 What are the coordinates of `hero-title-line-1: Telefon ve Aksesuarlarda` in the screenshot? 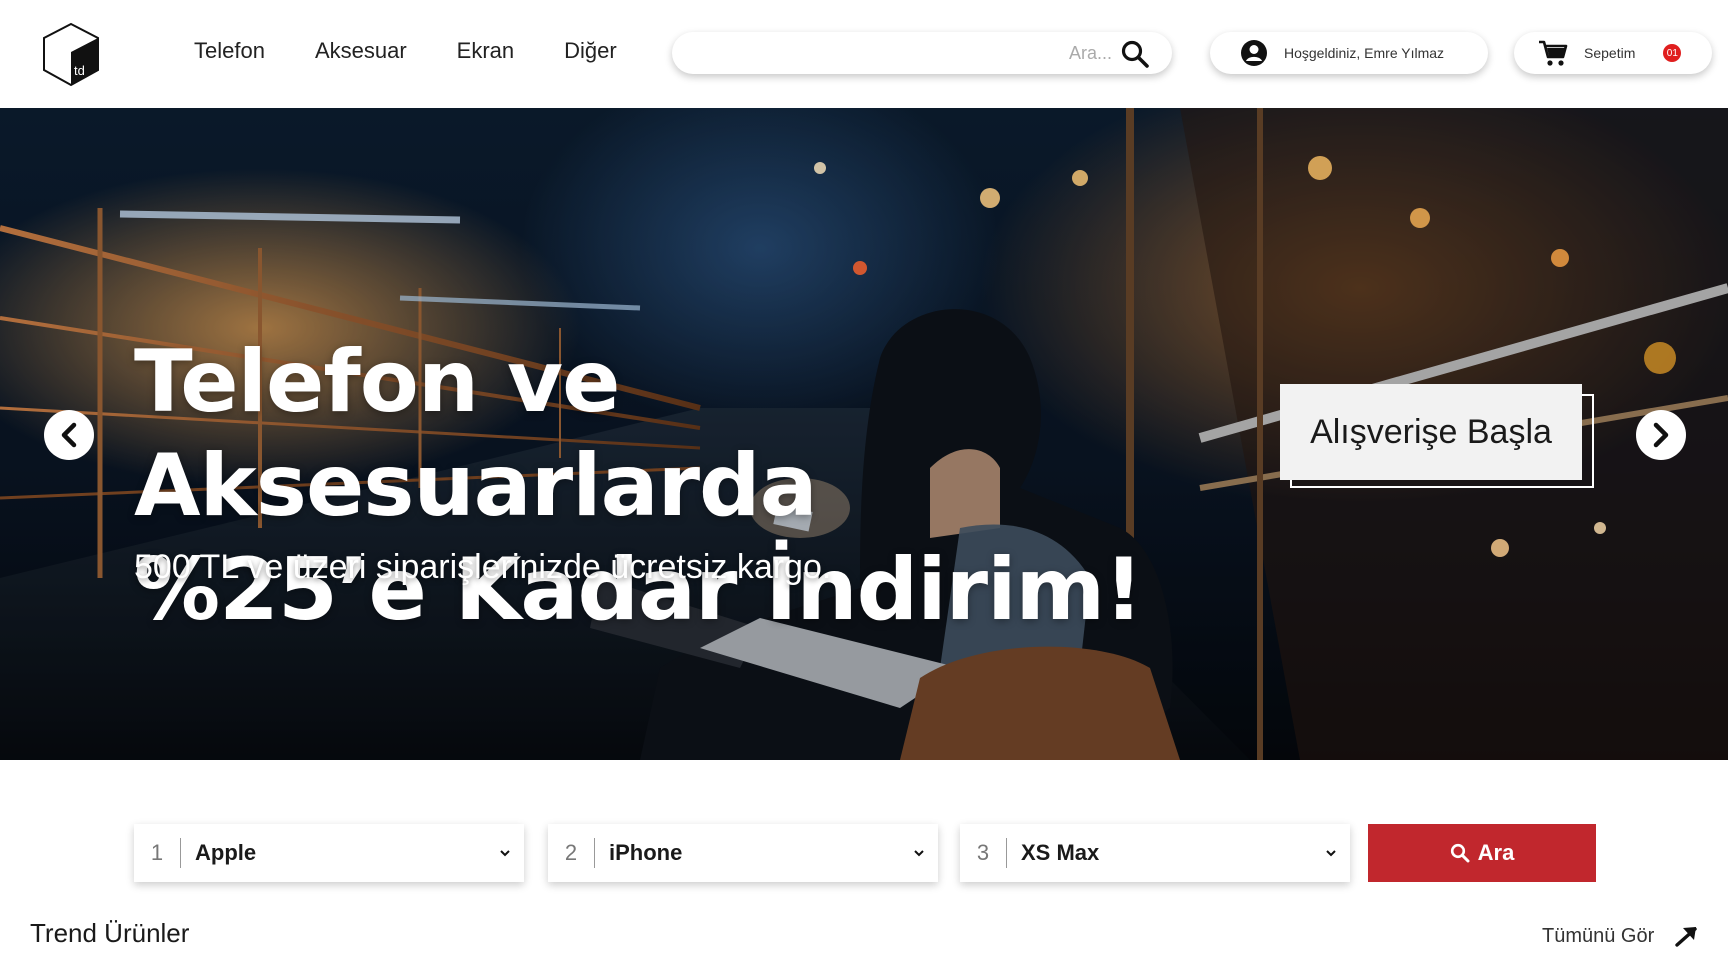 It's located at (476, 434).